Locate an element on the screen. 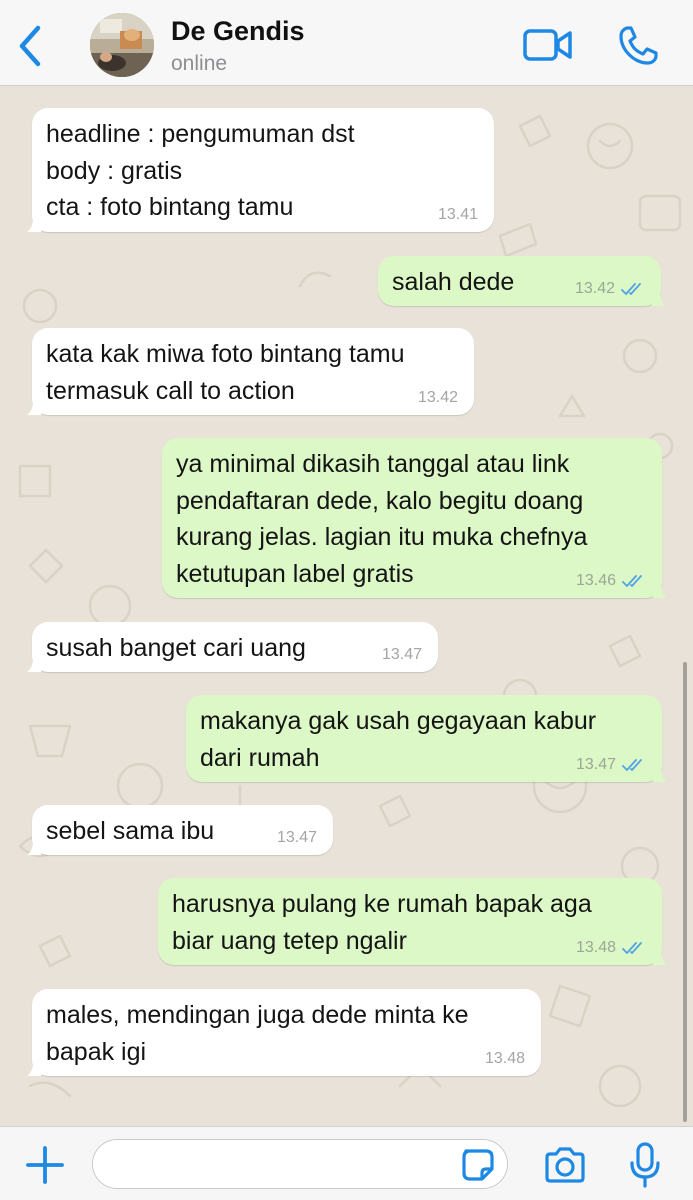 The height and width of the screenshot is (1200, 693). message-meta: 13.41 is located at coordinates (458, 215).